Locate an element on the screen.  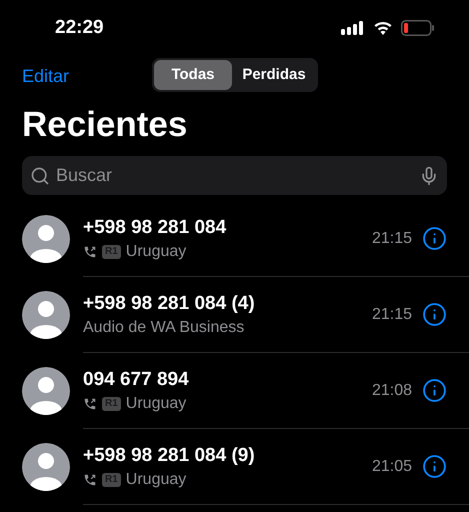
wifi-icon is located at coordinates (383, 28).